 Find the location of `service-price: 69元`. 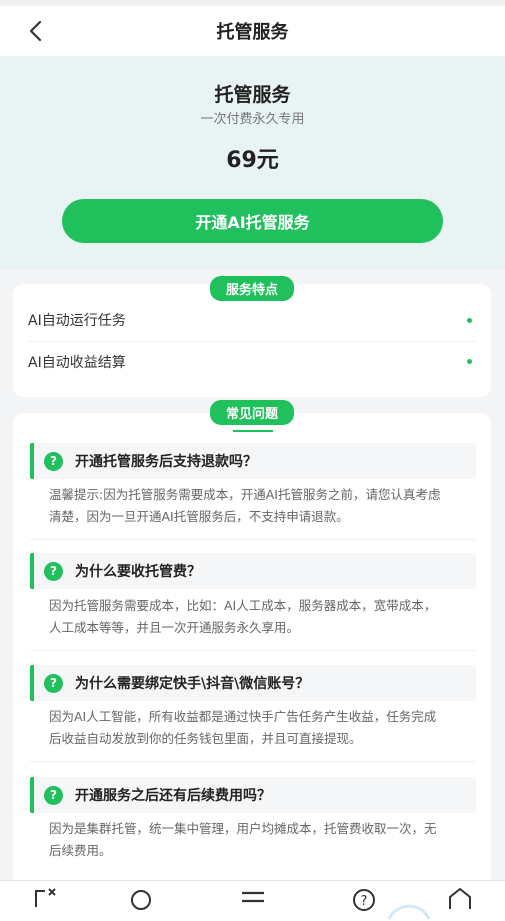

service-price: 69元 is located at coordinates (252, 160).